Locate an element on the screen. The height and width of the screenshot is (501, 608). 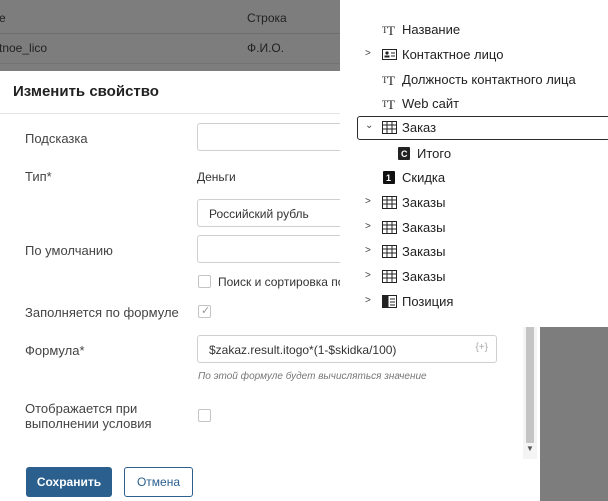
document-icon is located at coordinates (389, 301).